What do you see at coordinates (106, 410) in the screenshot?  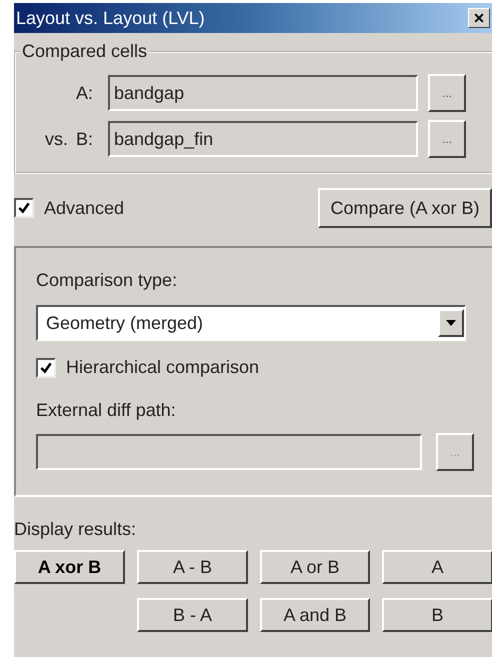 I see `external-diff-label: External diff path:` at bounding box center [106, 410].